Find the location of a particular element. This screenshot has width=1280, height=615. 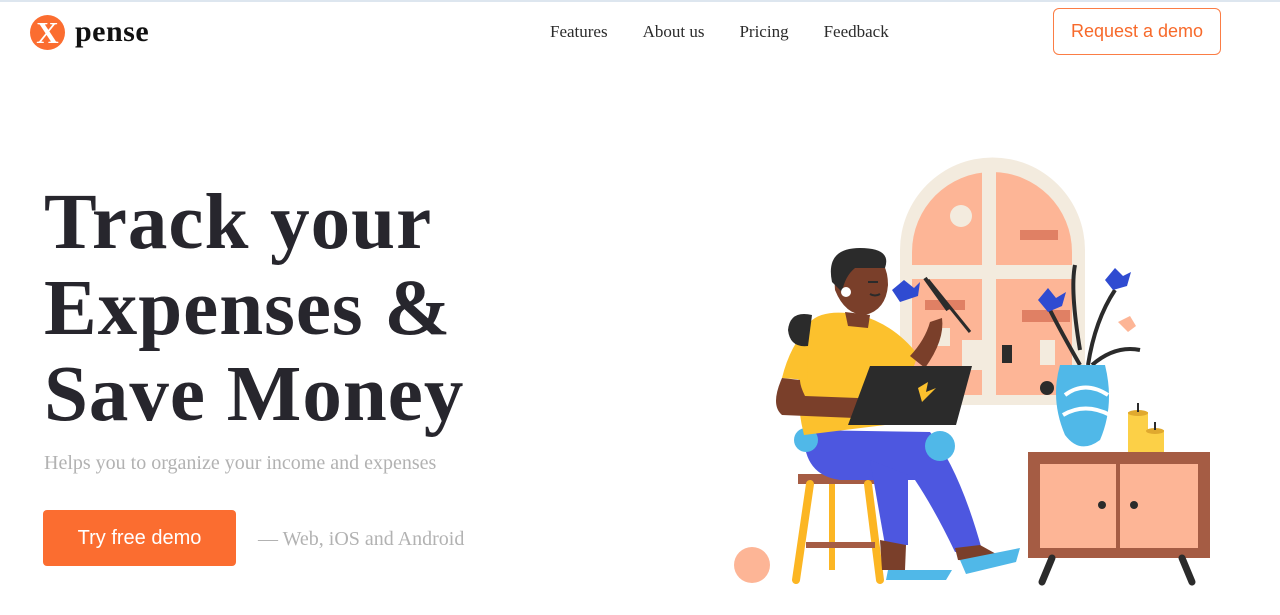

request-demo-button: Request a demo is located at coordinates (1137, 31).